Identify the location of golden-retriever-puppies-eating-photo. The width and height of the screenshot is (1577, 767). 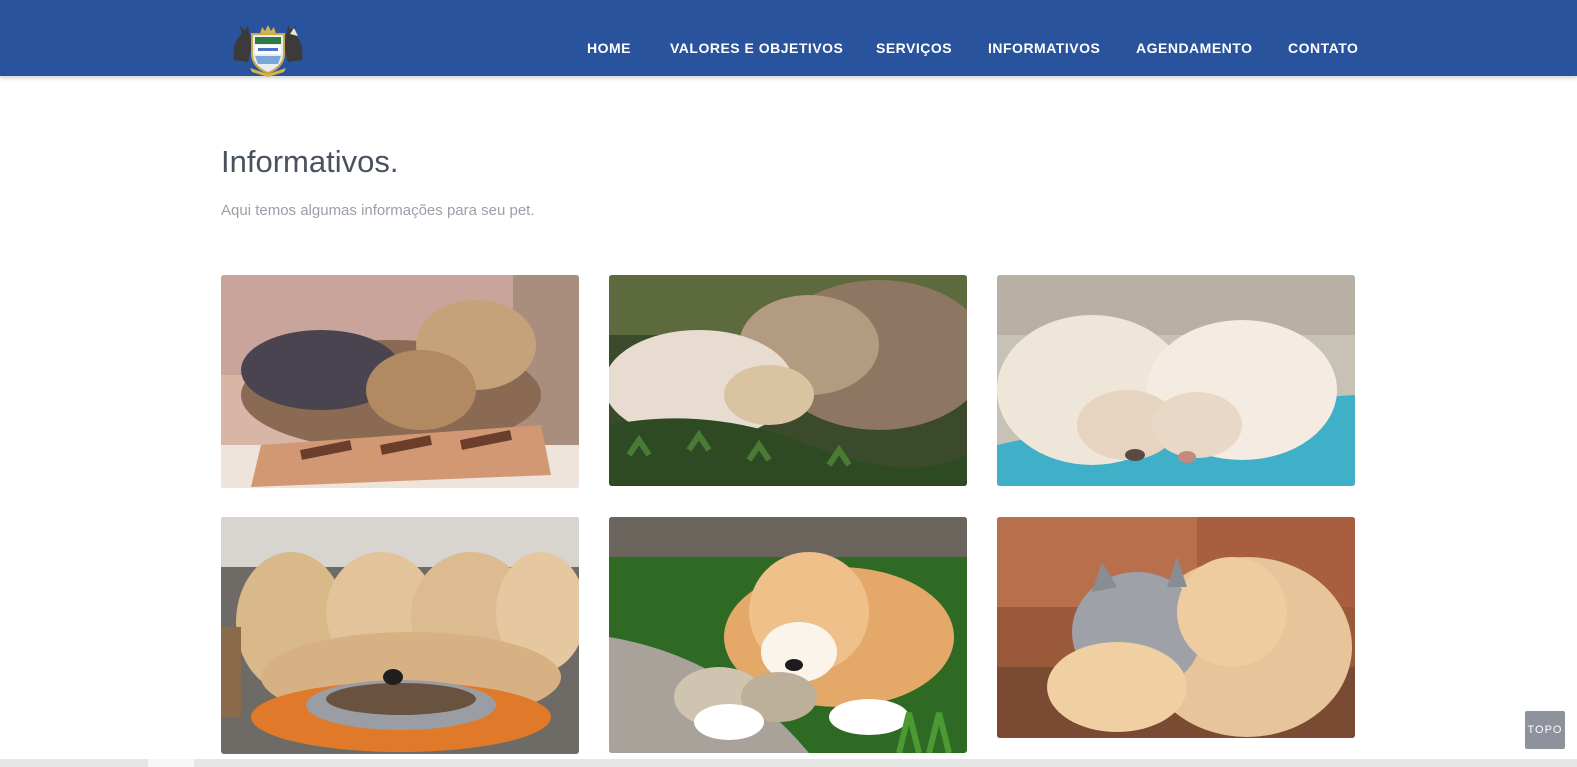
(400, 635).